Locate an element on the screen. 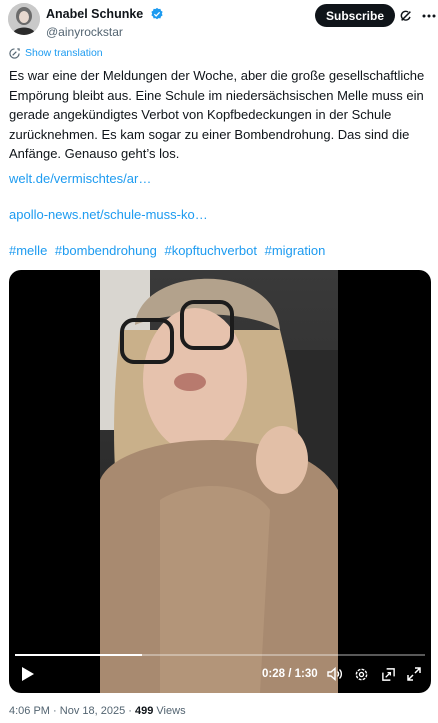 The height and width of the screenshot is (723, 438). fullscreen-button is located at coordinates (414, 674).